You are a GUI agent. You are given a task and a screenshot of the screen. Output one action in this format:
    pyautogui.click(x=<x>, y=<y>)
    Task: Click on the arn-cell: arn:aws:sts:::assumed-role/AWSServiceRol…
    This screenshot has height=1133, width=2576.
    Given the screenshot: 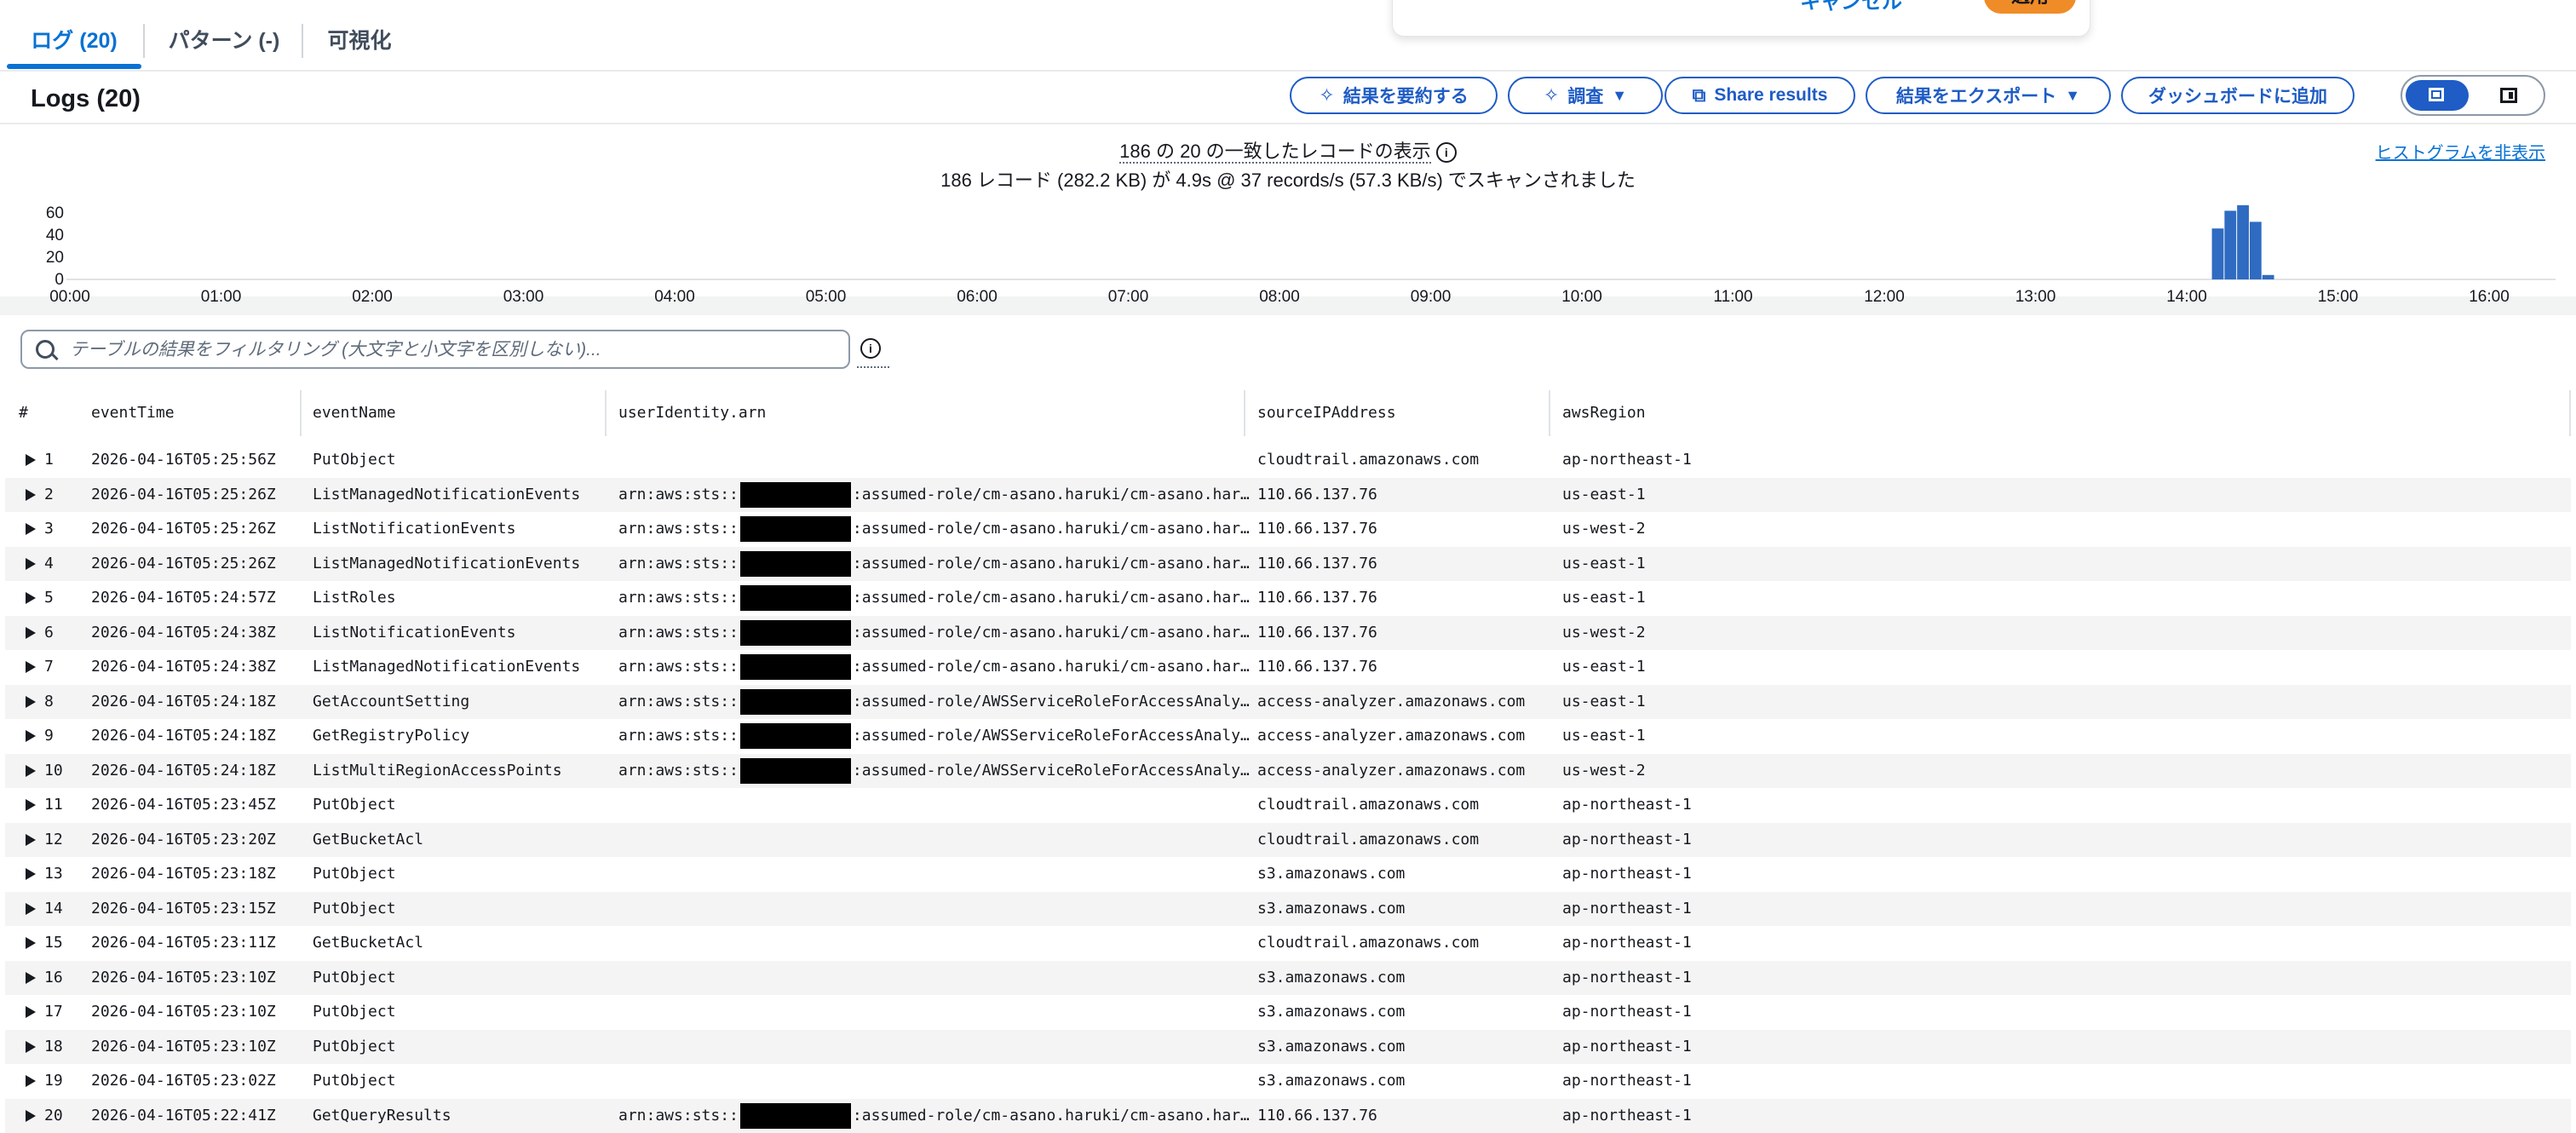 What is the action you would take?
    pyautogui.click(x=934, y=737)
    